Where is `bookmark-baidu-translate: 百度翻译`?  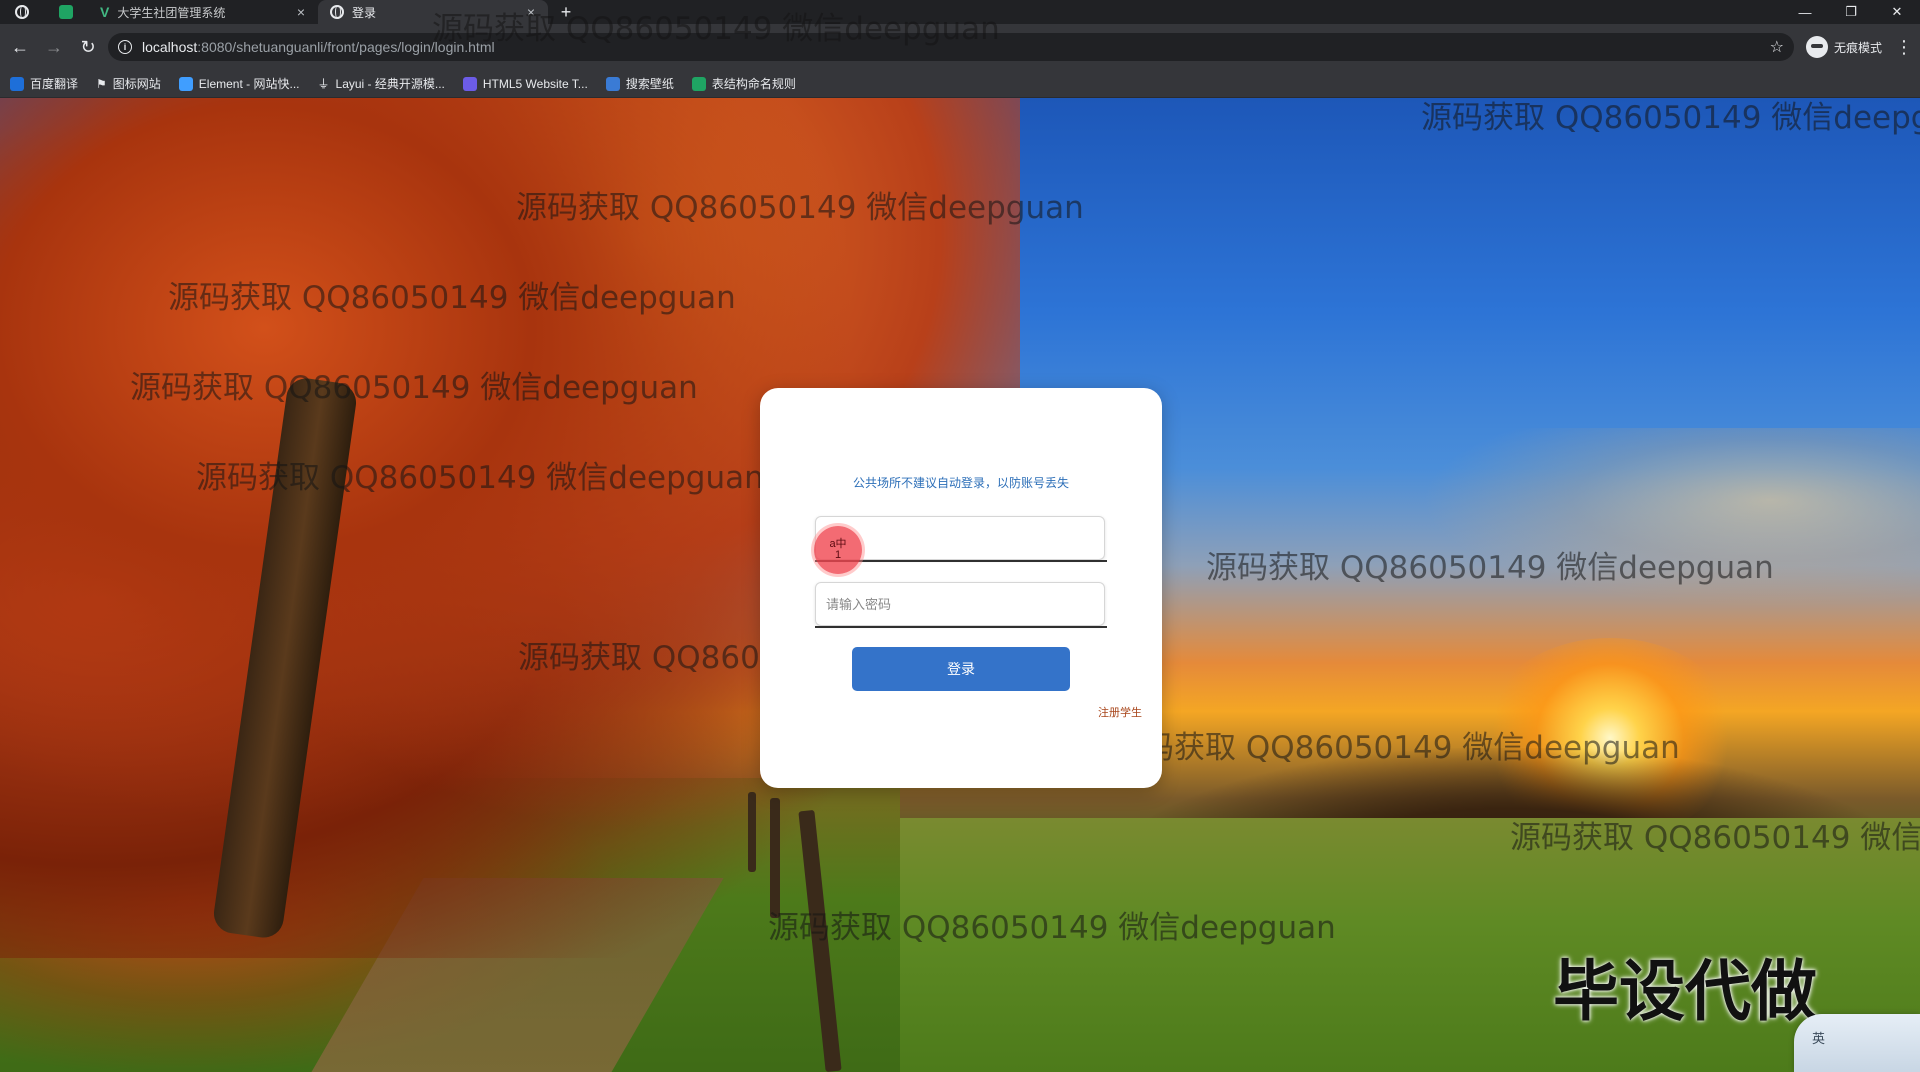
bookmark-baidu-translate: 百度翻译 is located at coordinates (44, 83).